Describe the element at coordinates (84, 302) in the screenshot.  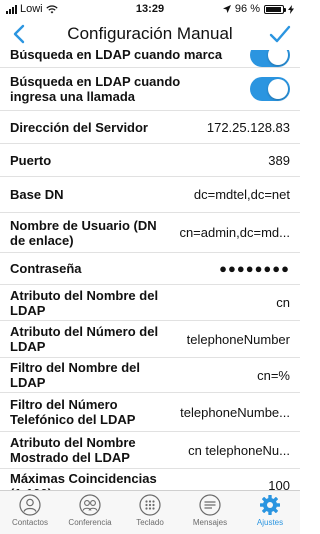
I see `row-label: Atributo del Nombre del LDAP` at that location.